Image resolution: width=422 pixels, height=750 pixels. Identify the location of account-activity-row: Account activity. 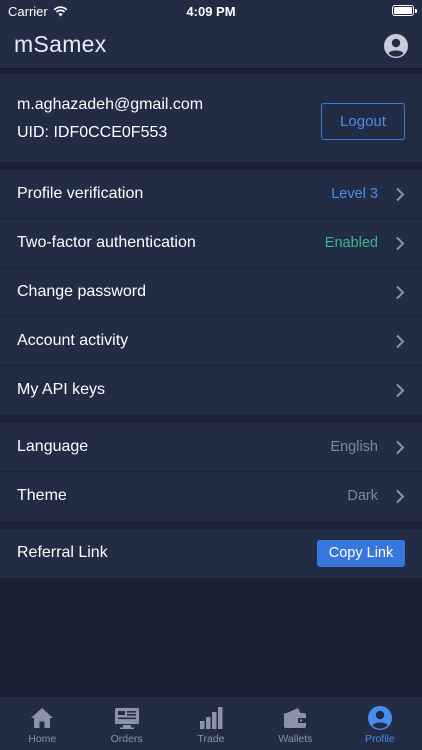
(211, 341).